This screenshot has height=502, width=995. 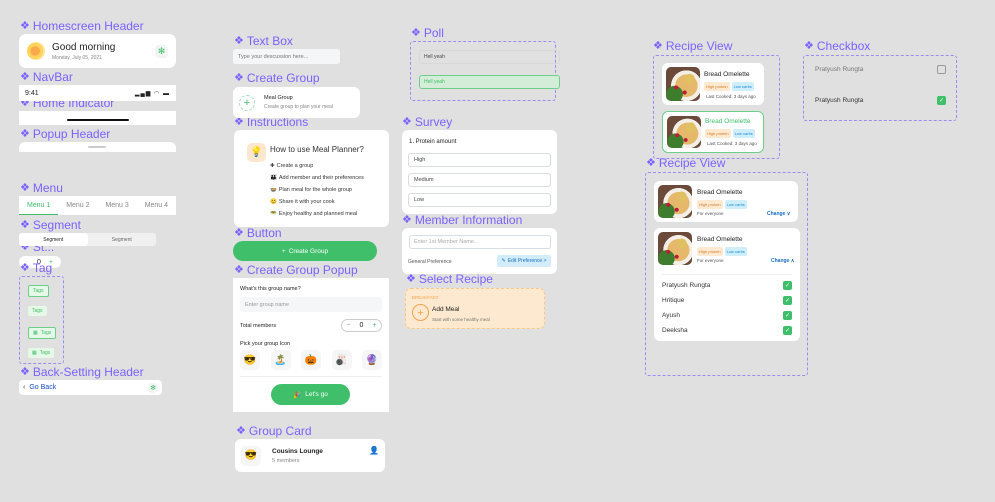 What do you see at coordinates (462, 220) in the screenshot?
I see `label-member-information: ❖ Member Information` at bounding box center [462, 220].